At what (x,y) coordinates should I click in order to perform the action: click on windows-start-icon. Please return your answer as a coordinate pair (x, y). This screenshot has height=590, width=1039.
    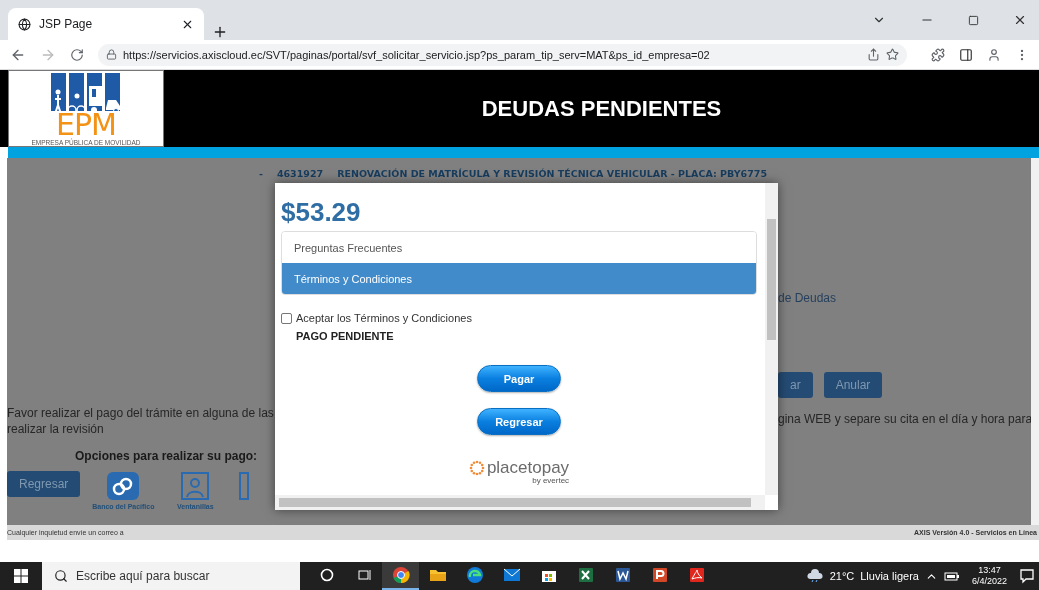
    Looking at the image, I should click on (21, 576).